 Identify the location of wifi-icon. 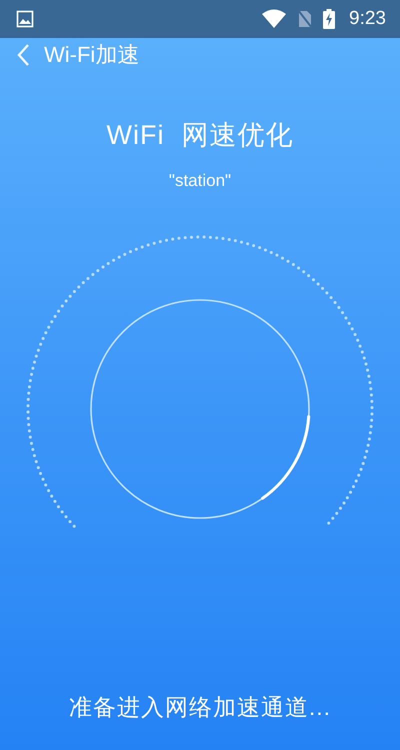
(274, 19).